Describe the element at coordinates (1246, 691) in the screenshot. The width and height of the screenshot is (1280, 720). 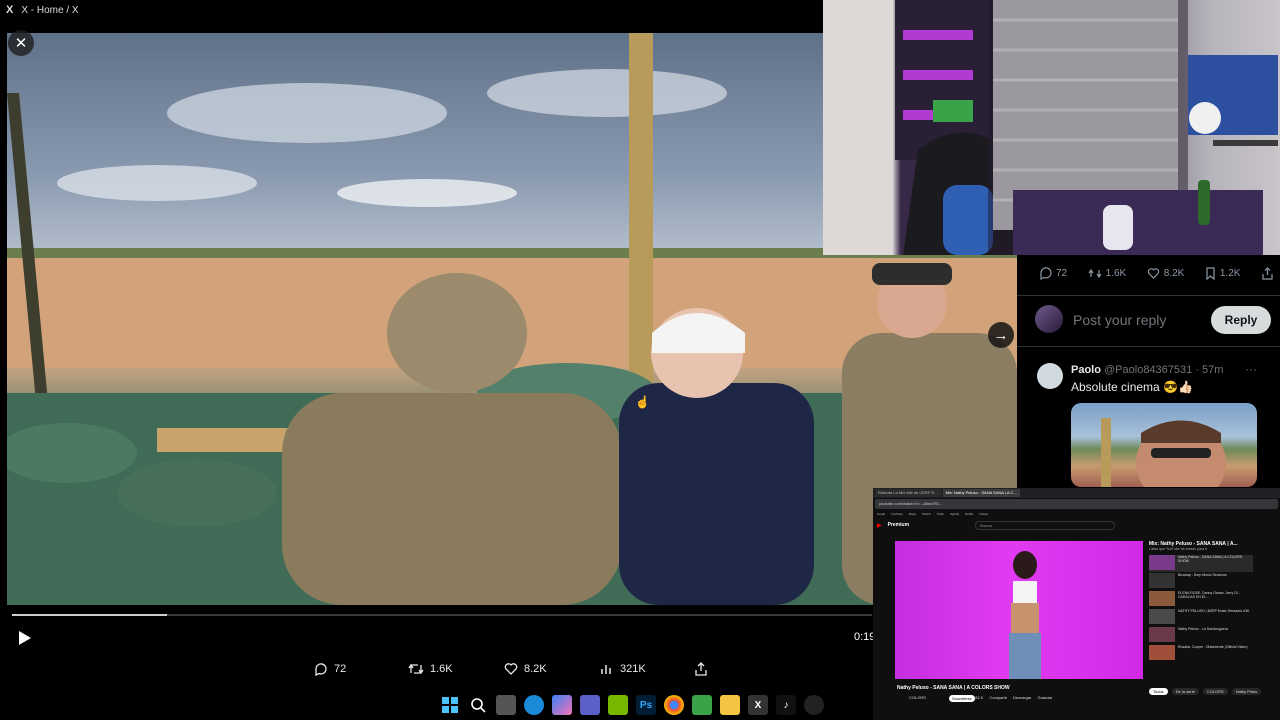
I see `chip: Nathy Pelus` at that location.